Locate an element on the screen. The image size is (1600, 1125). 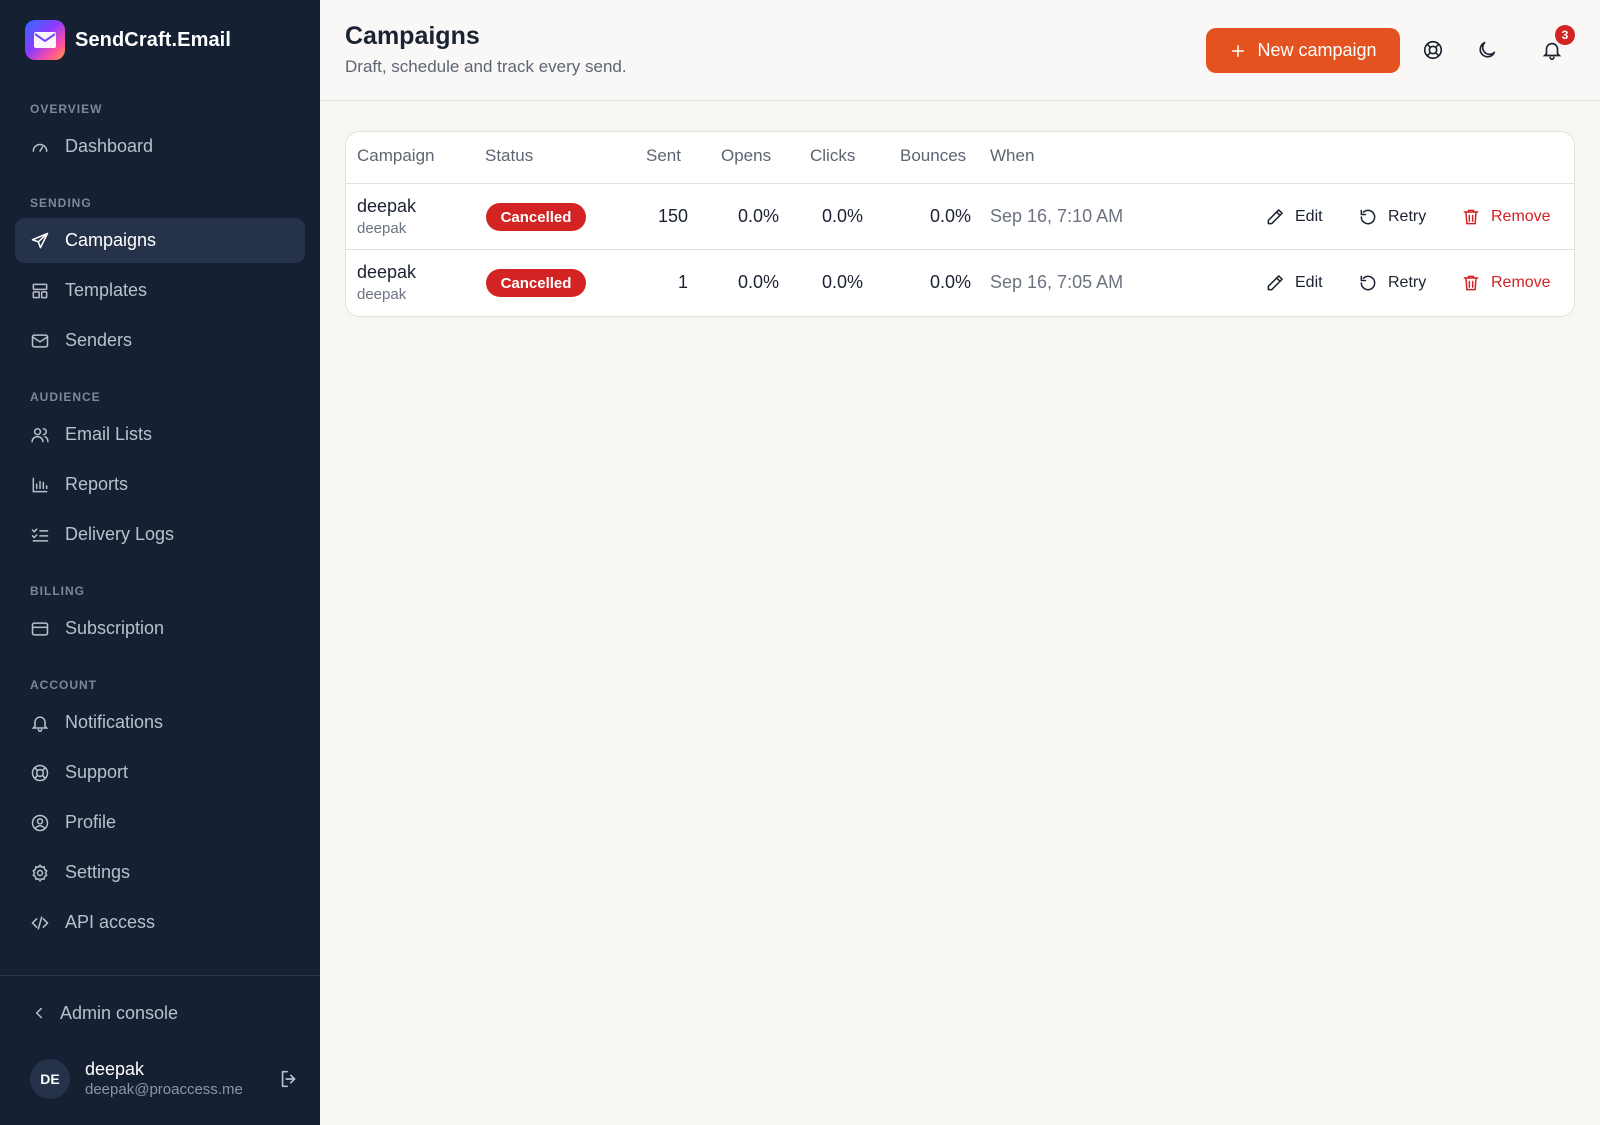
moon-icon is located at coordinates (1487, 49).